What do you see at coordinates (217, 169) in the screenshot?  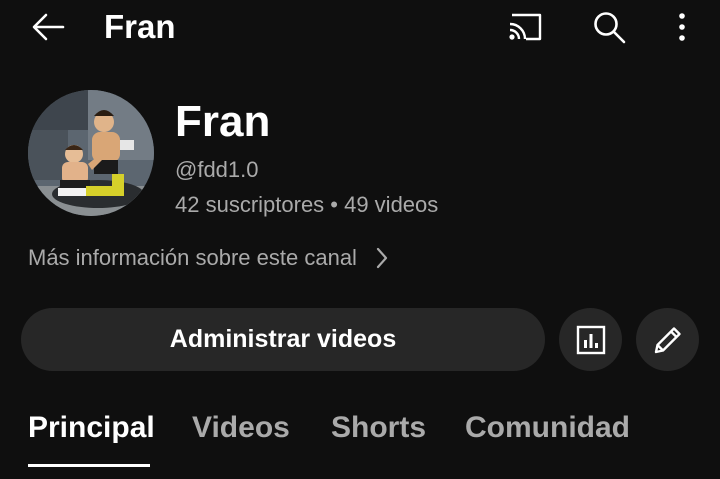 I see `channel-handle: @fdd1.0` at bounding box center [217, 169].